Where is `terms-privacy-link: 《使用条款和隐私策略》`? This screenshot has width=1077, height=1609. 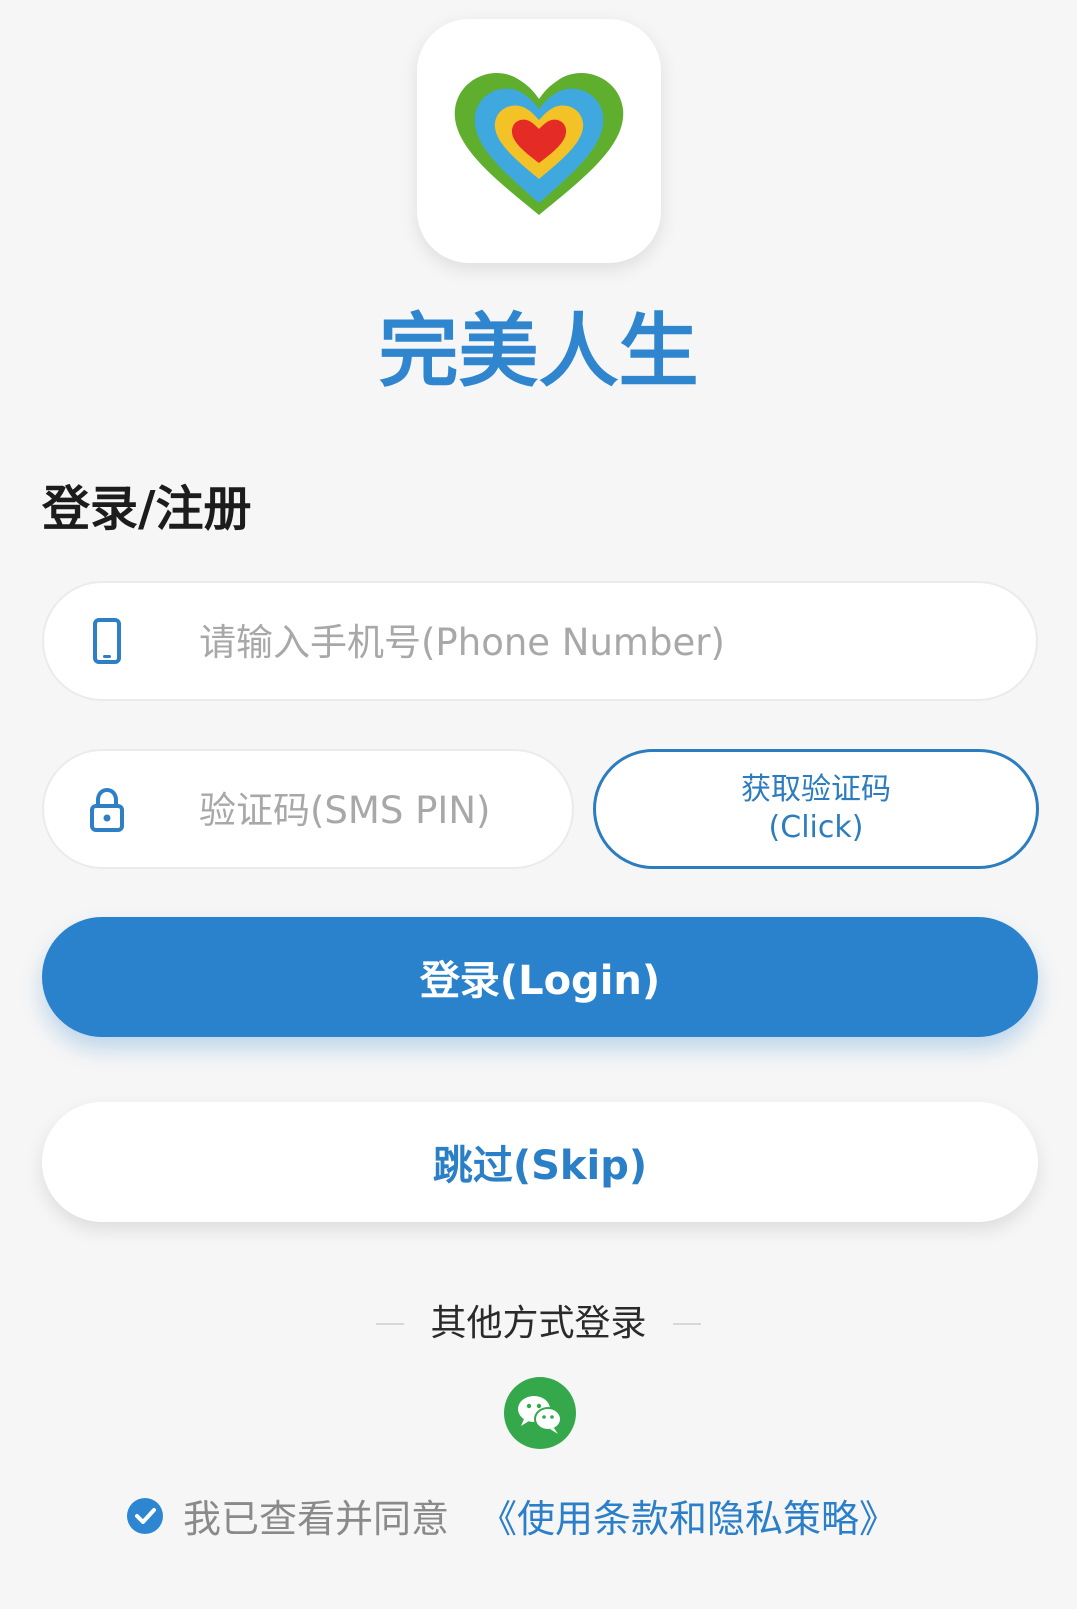 terms-privacy-link: 《使用条款和隐私策略》 is located at coordinates (688, 1515).